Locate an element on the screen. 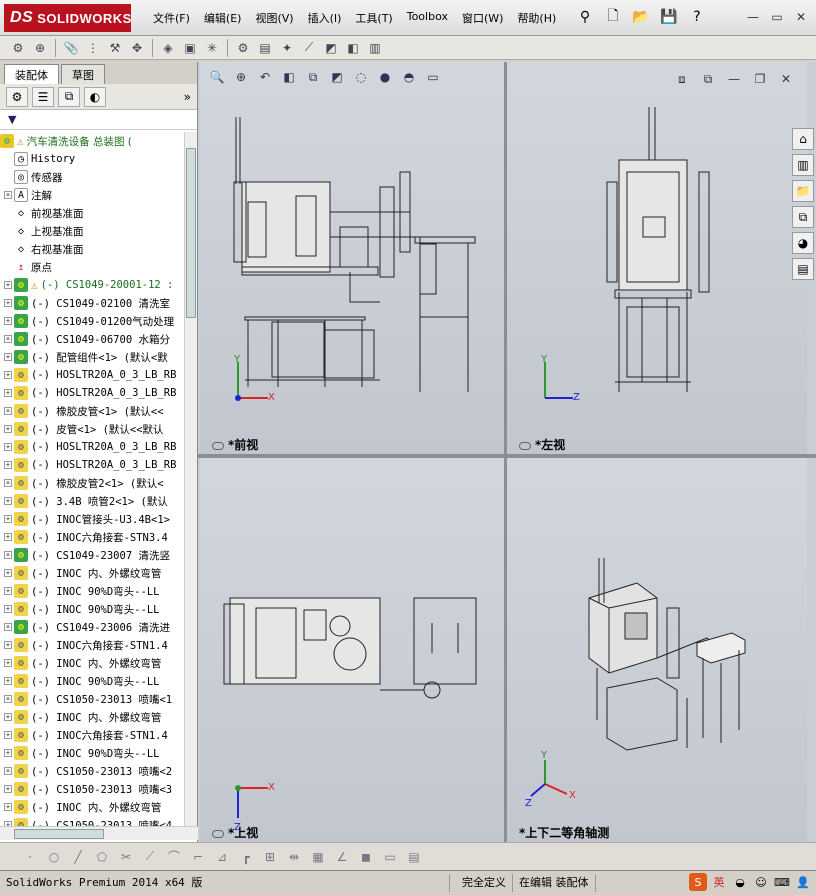 This screenshot has height=895, width=816. menu-tools: 工具(T) is located at coordinates (373, 18).